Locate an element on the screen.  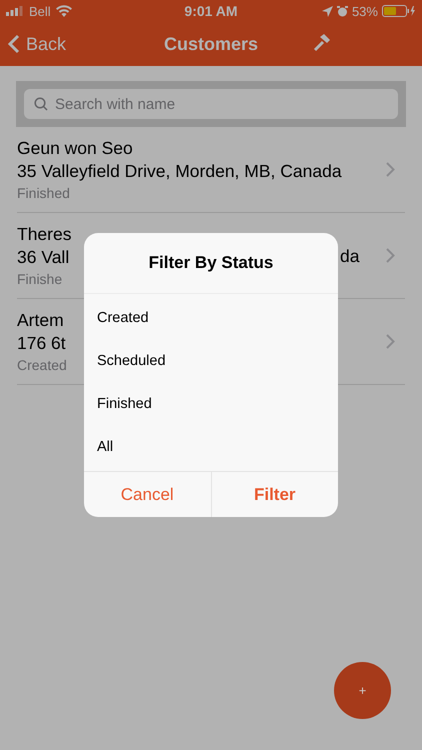
customer-status: Finished is located at coordinates (43, 193).